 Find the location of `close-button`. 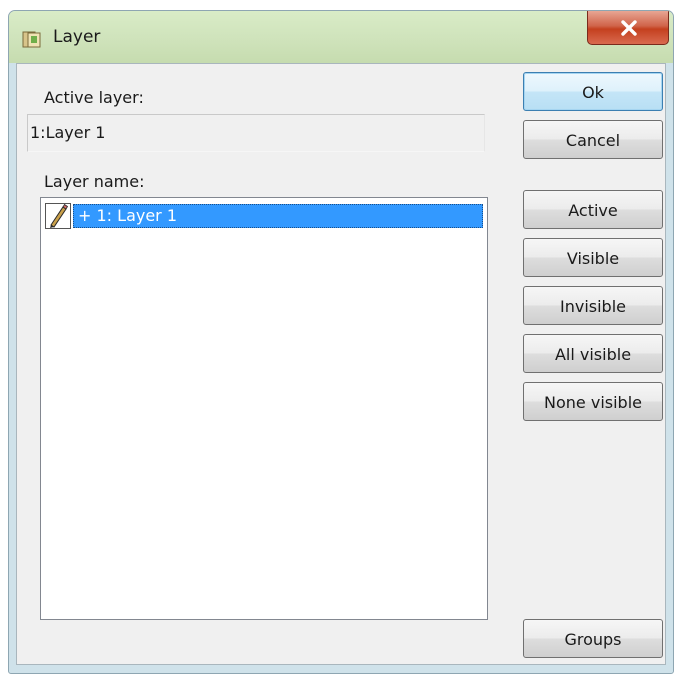

close-button is located at coordinates (628, 28).